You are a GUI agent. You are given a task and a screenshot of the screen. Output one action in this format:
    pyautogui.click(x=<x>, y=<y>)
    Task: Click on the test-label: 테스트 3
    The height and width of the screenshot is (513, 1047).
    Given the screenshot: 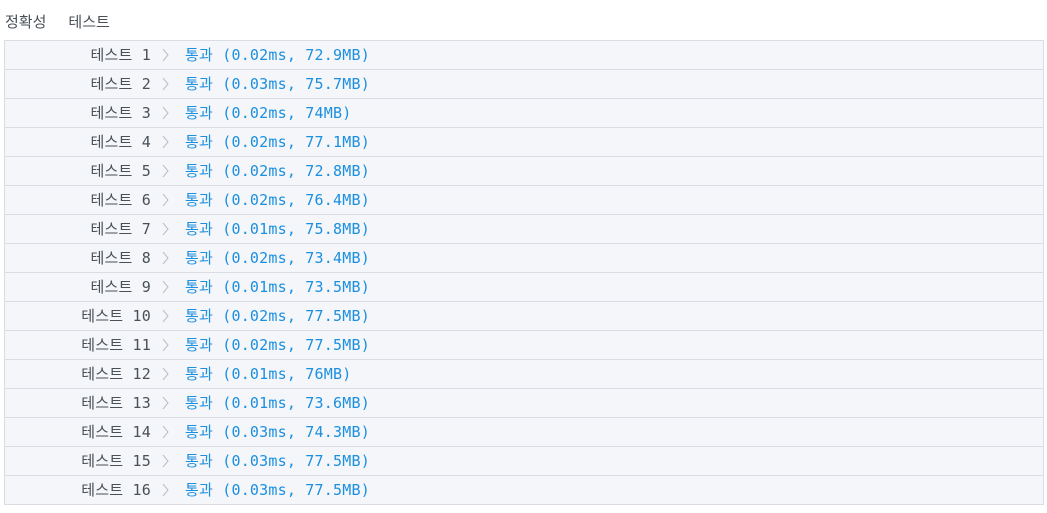 What is the action you would take?
    pyautogui.click(x=120, y=113)
    